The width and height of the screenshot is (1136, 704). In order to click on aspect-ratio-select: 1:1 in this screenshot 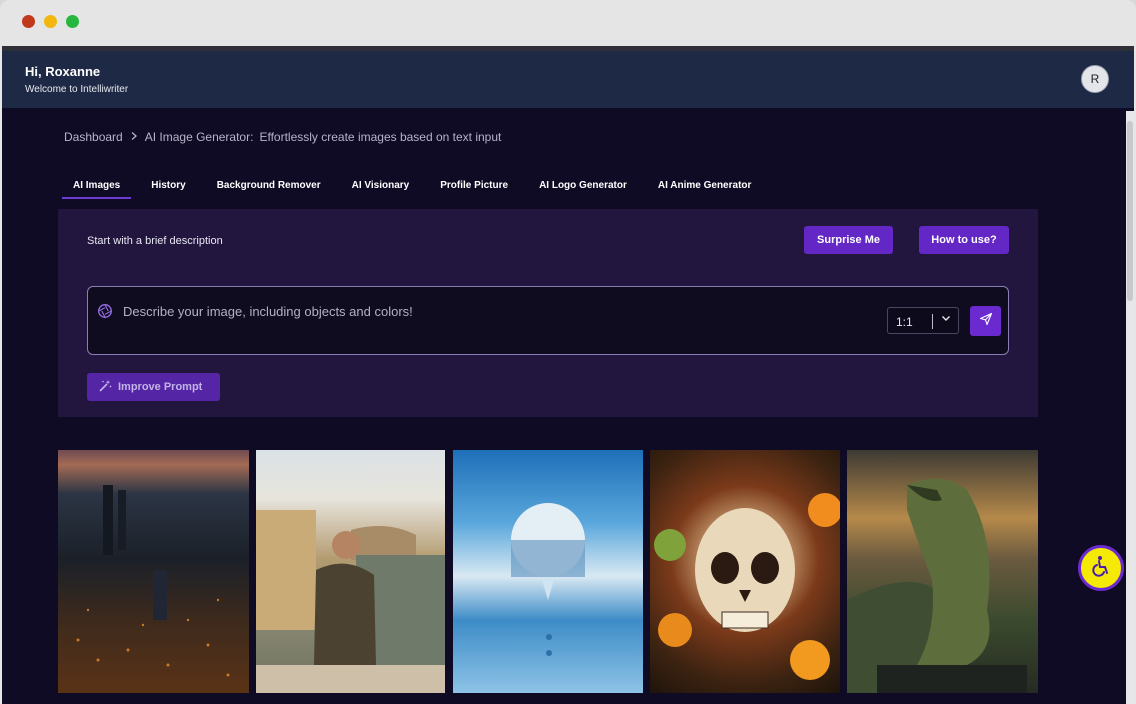, I will do `click(923, 320)`.